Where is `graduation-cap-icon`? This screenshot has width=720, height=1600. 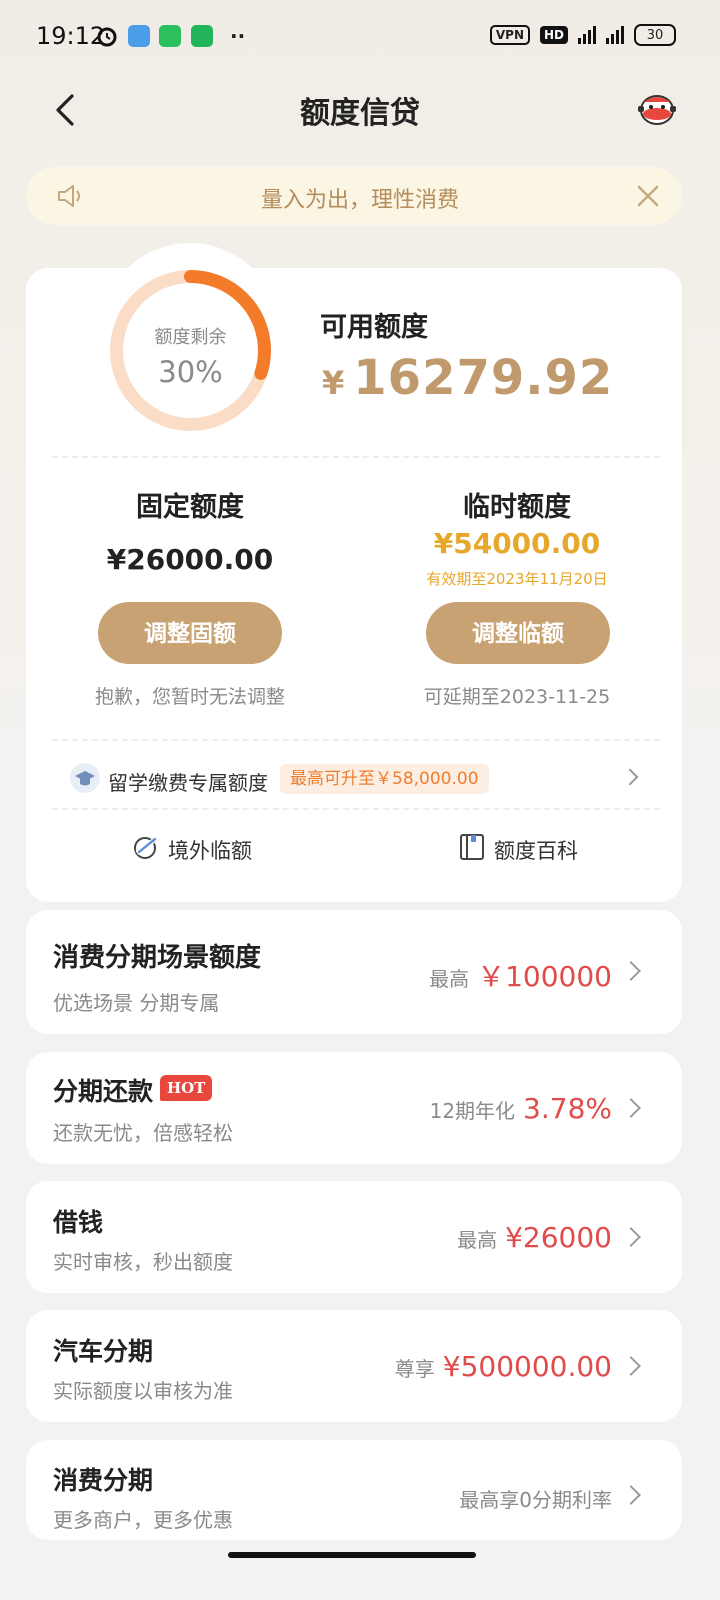 graduation-cap-icon is located at coordinates (85, 778).